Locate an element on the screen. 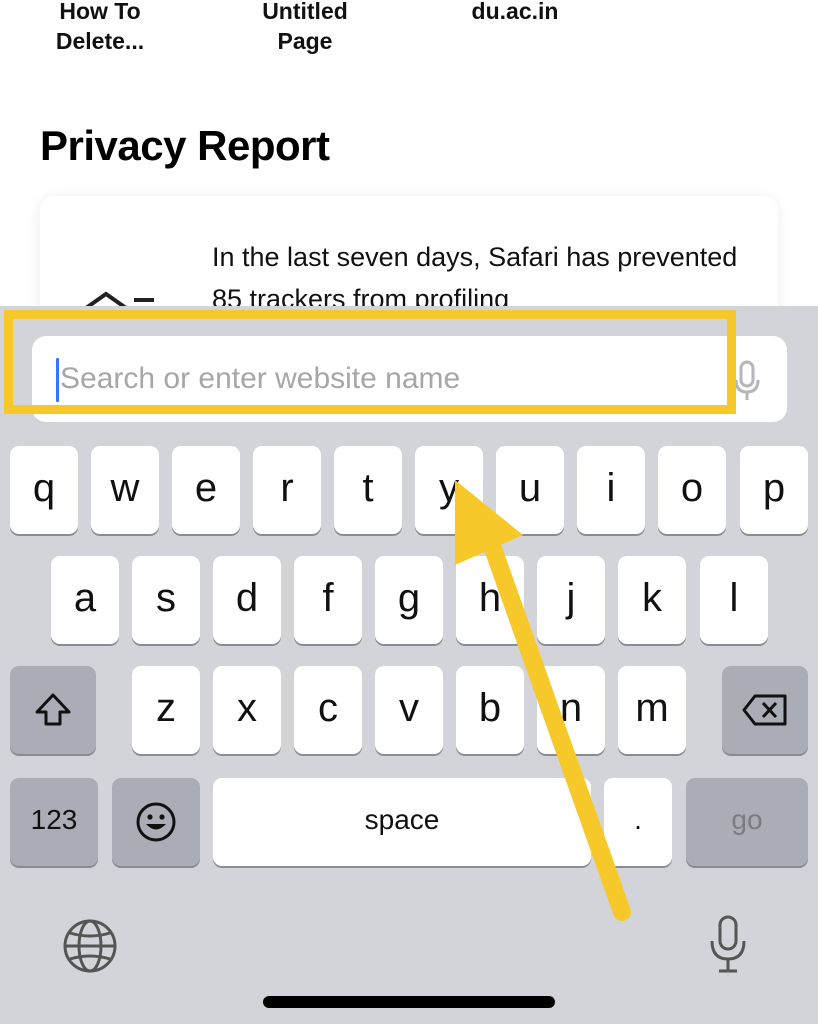 This screenshot has height=1024, width=818. shift-key is located at coordinates (53, 710).